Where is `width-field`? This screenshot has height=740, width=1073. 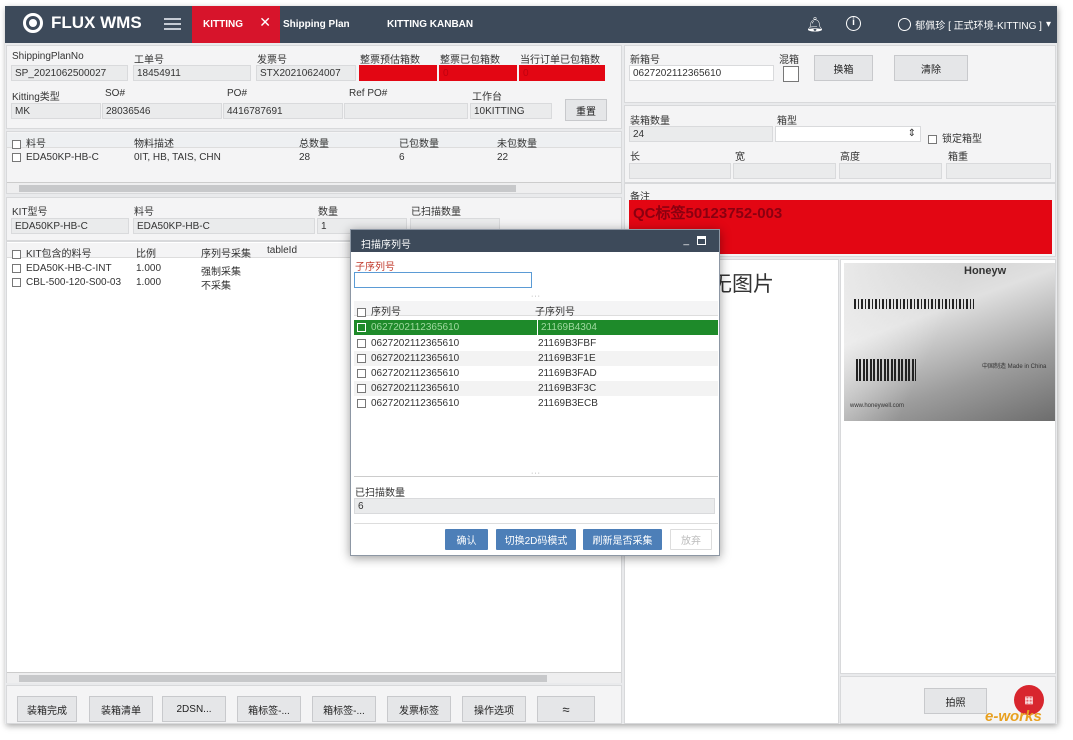
width-field is located at coordinates (784, 171).